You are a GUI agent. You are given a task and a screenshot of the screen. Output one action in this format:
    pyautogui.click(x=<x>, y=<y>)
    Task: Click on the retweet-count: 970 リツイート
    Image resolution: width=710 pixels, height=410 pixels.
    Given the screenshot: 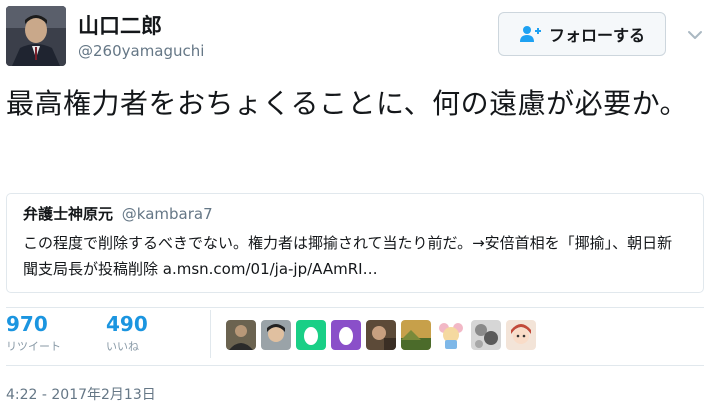 What is the action you would take?
    pyautogui.click(x=33, y=333)
    